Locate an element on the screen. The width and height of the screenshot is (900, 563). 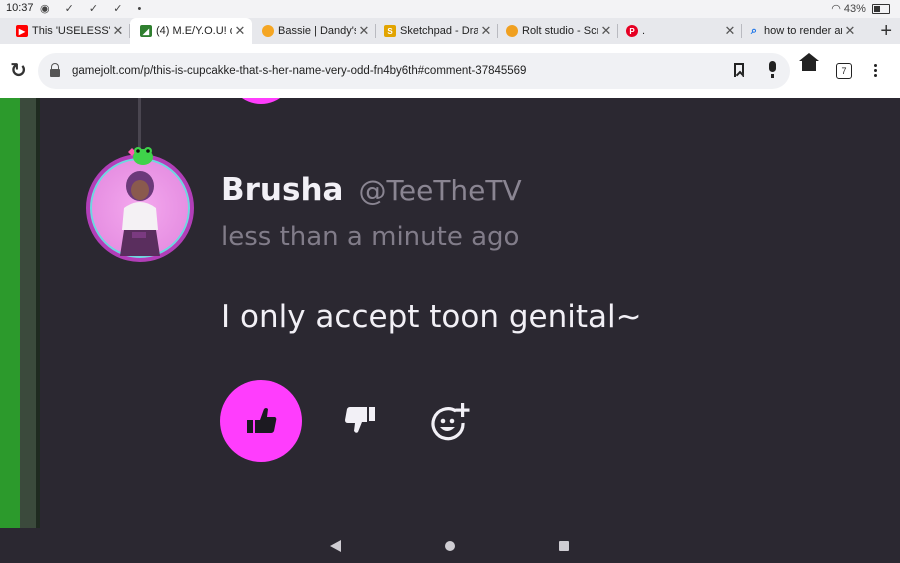
search-icon: ⌕ is located at coordinates (754, 30).